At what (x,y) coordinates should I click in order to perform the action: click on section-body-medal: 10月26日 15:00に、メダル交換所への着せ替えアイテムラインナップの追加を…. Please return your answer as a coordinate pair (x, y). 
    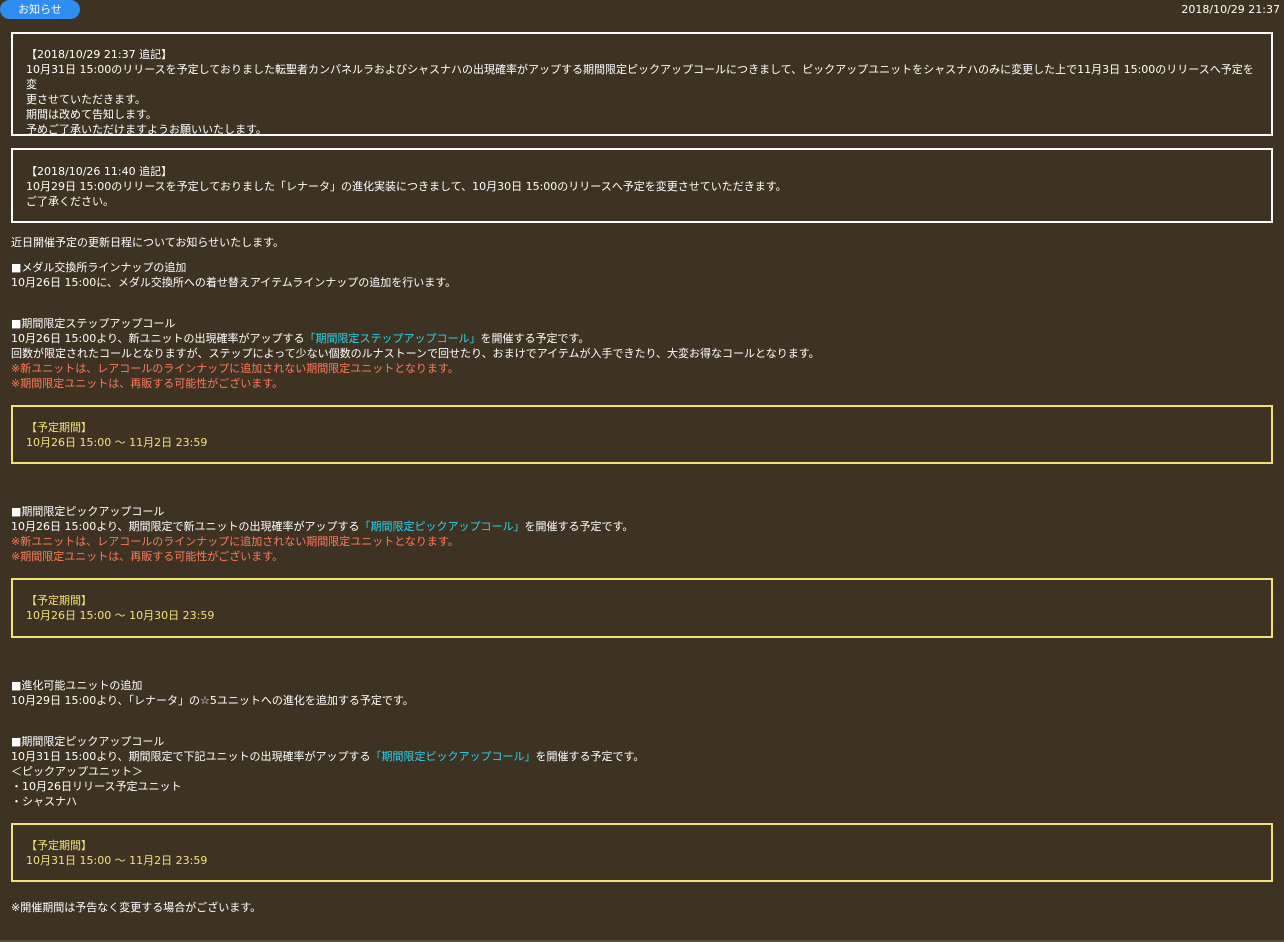
    Looking at the image, I should click on (234, 282).